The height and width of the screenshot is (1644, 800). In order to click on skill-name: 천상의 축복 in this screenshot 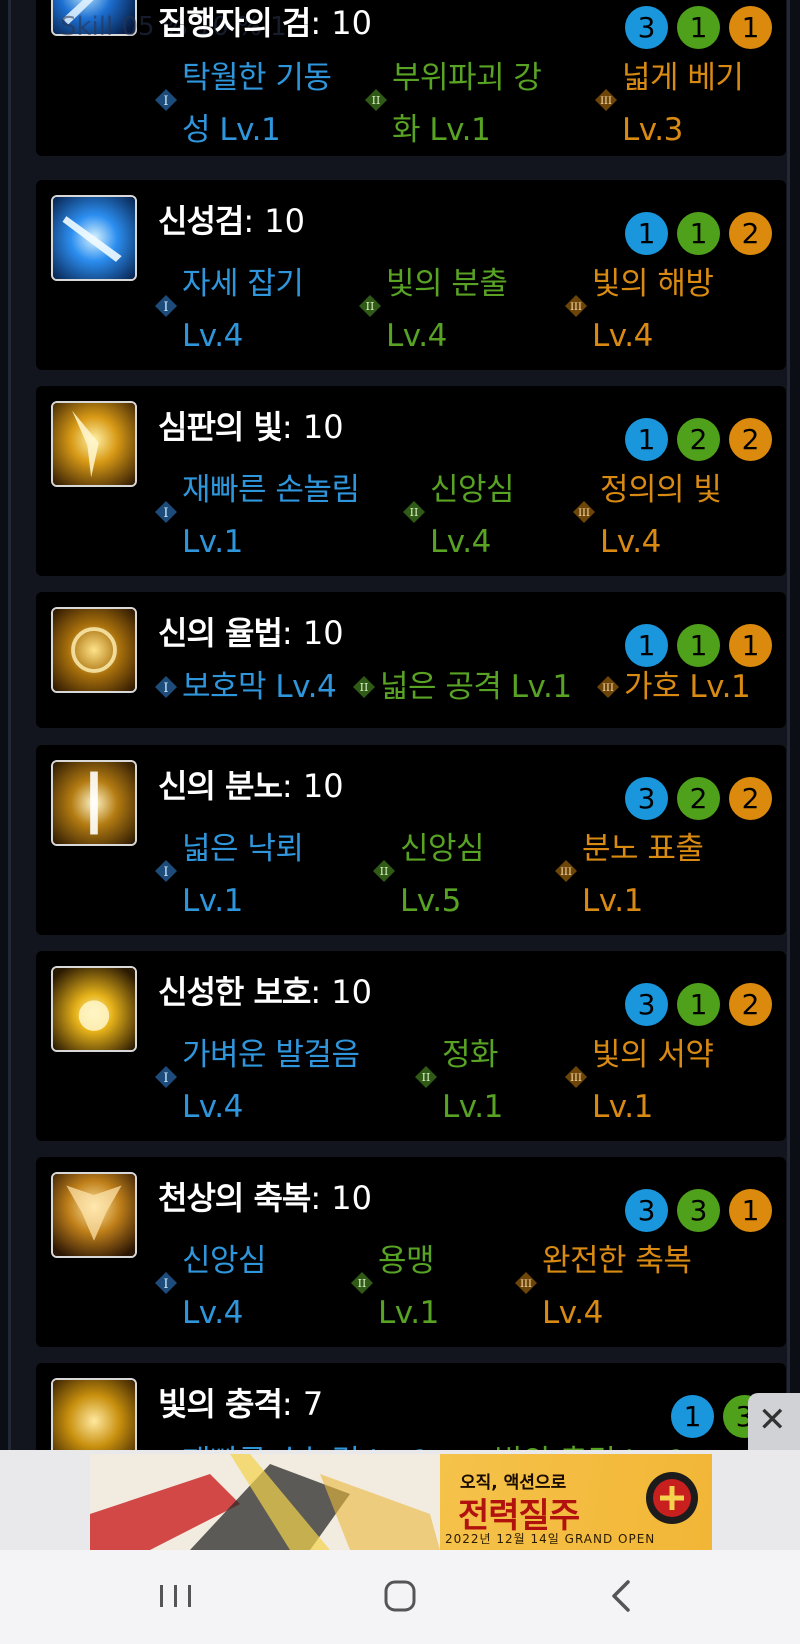, I will do `click(234, 1198)`.